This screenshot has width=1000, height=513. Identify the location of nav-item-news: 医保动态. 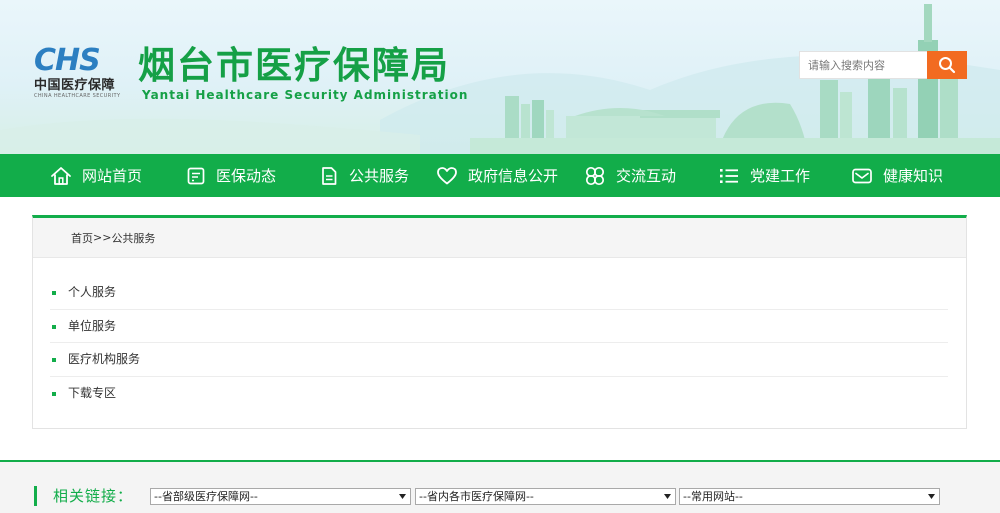
(231, 175).